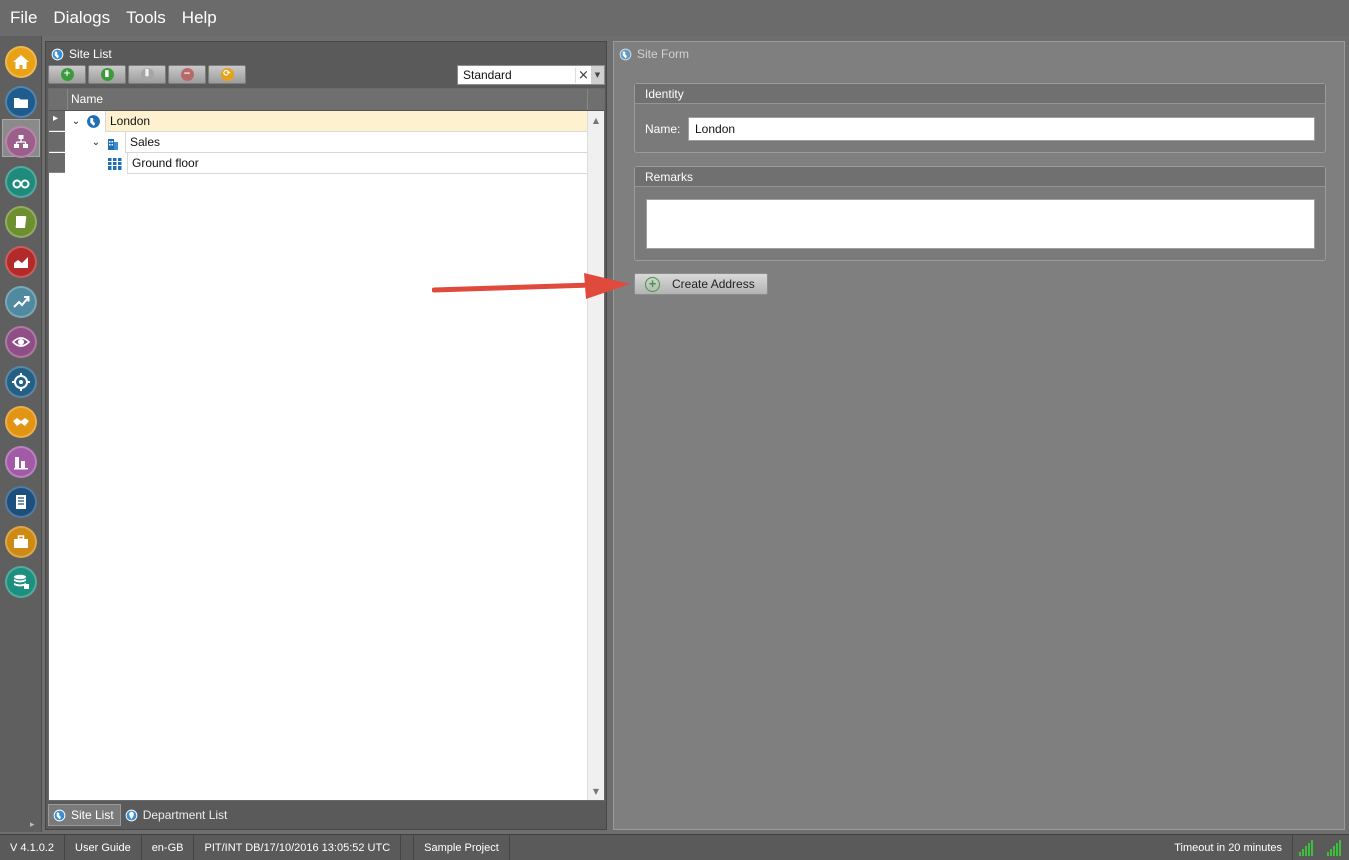  Describe the element at coordinates (32, 825) in the screenshot. I see `rail-expand-icon: ▸` at that location.